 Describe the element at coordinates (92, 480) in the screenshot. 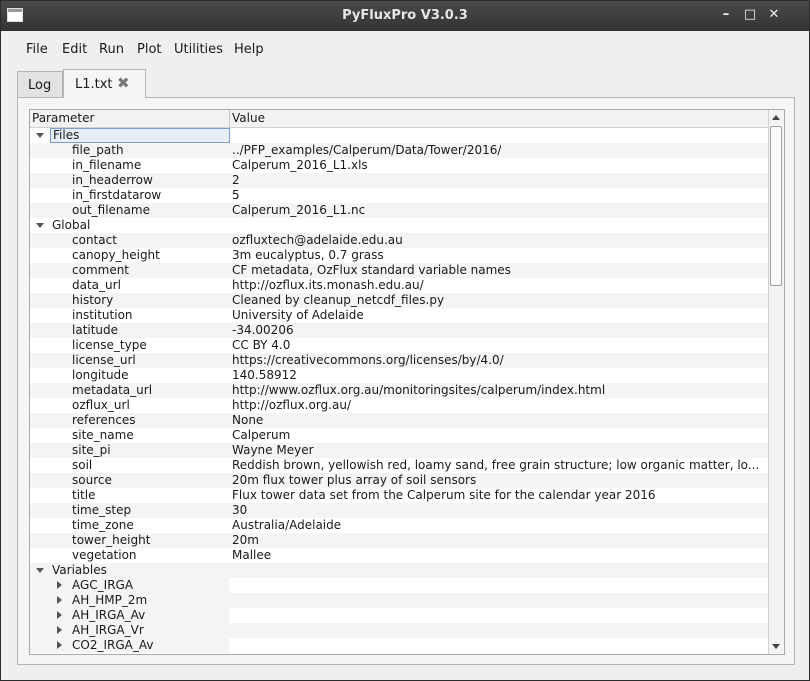

I see `parameter-name: source` at that location.